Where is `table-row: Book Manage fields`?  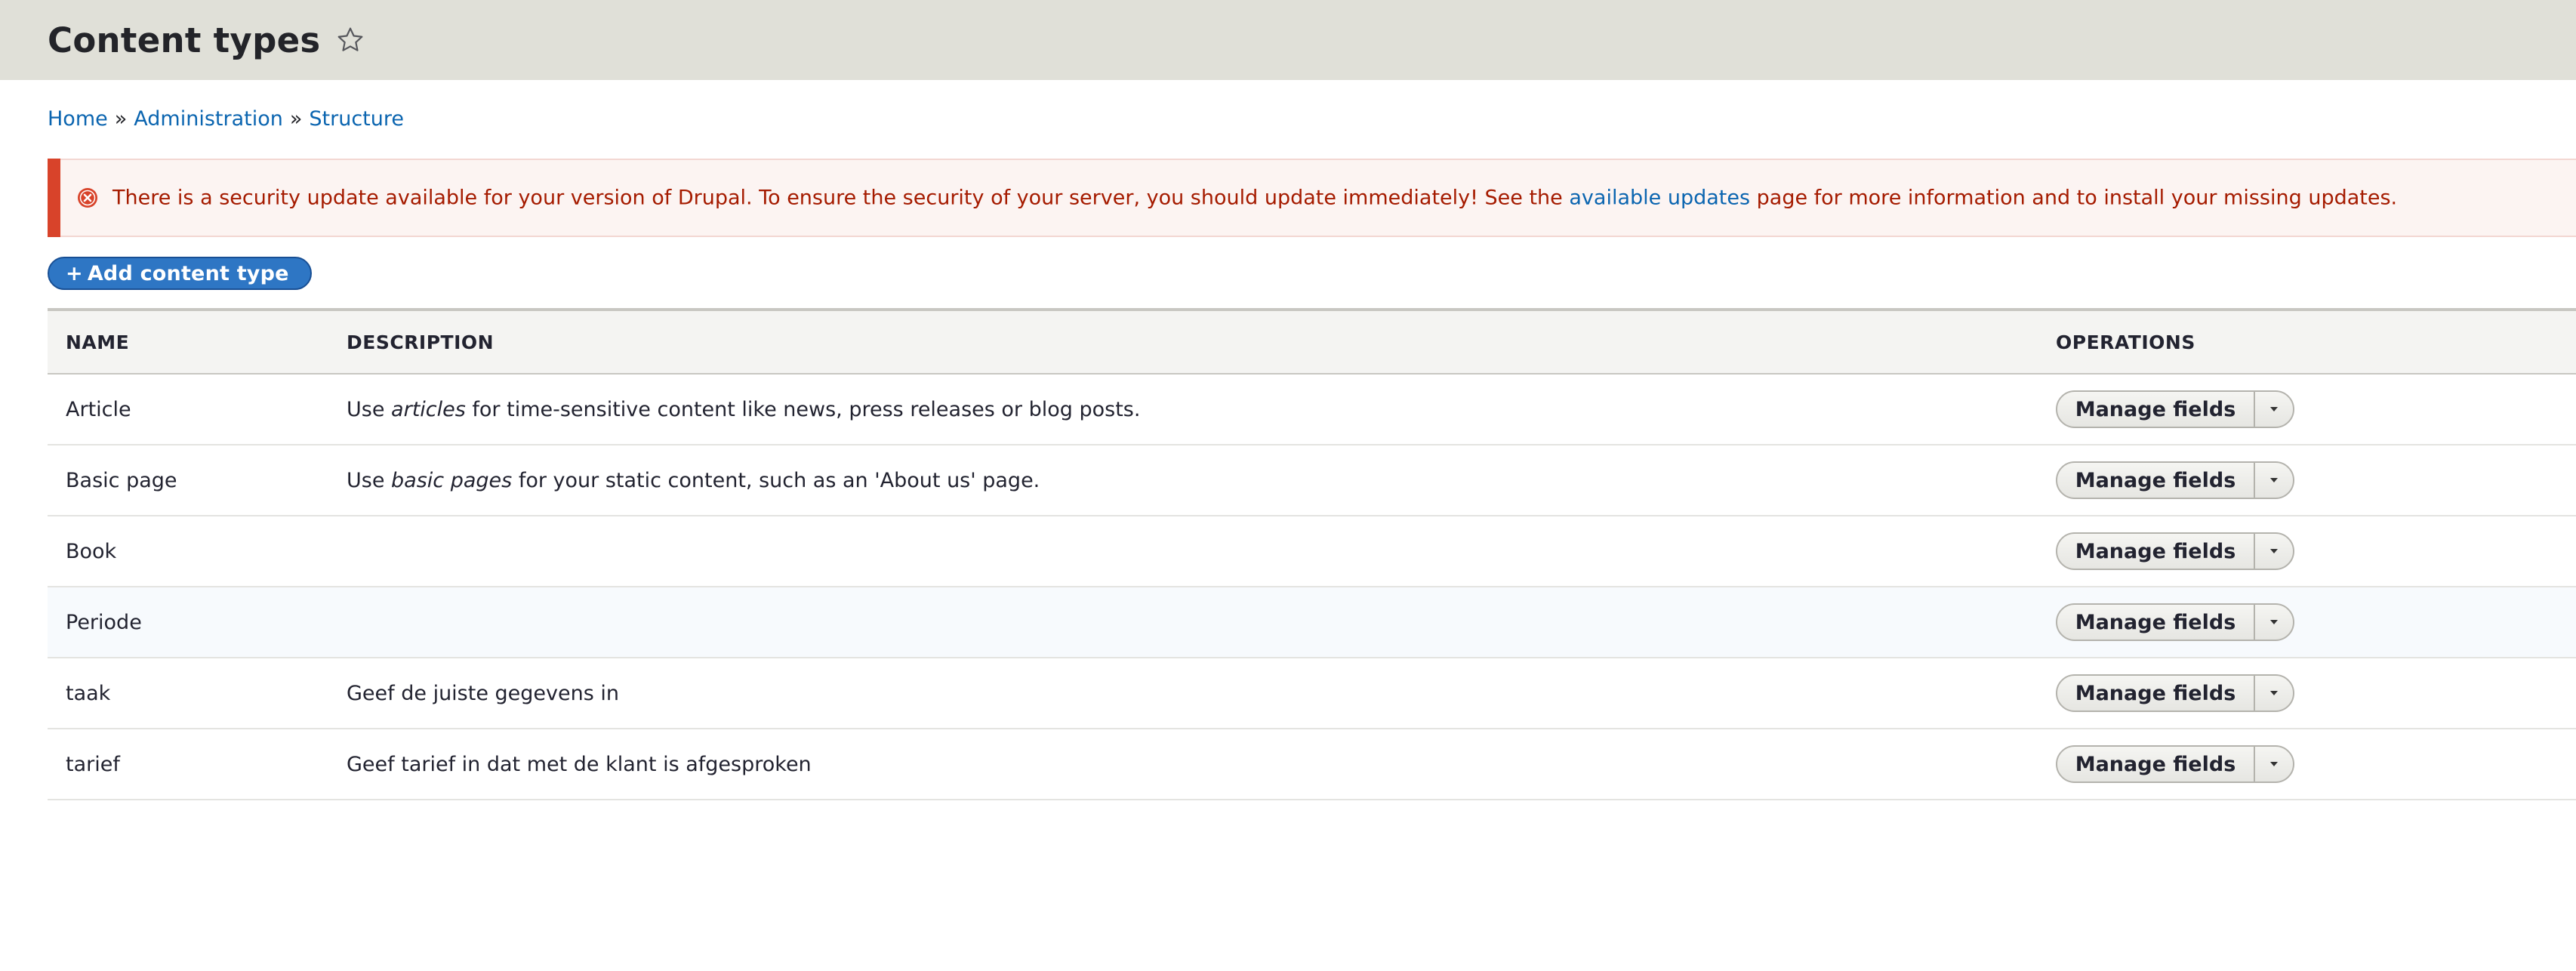 table-row: Book Manage fields is located at coordinates (1312, 551).